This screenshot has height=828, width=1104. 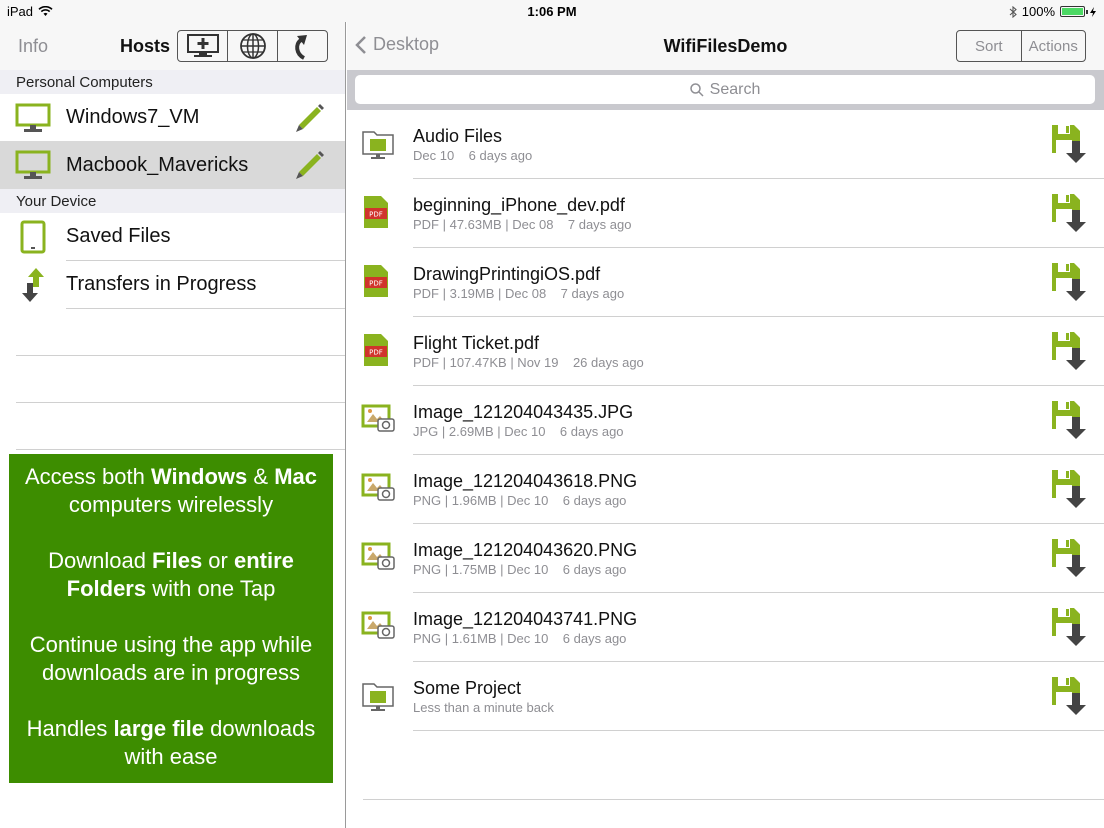 I want to click on file-meta: PNG | 1.96MB | Dec 10 6 days ago, so click(x=520, y=500).